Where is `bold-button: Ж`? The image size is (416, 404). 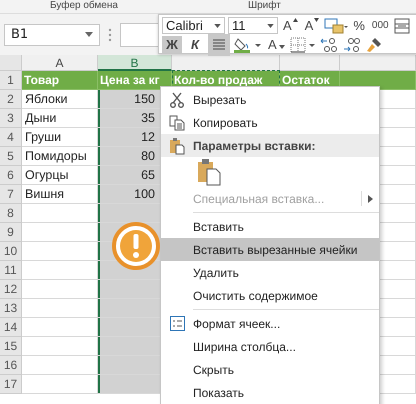
bold-button: Ж is located at coordinates (172, 44).